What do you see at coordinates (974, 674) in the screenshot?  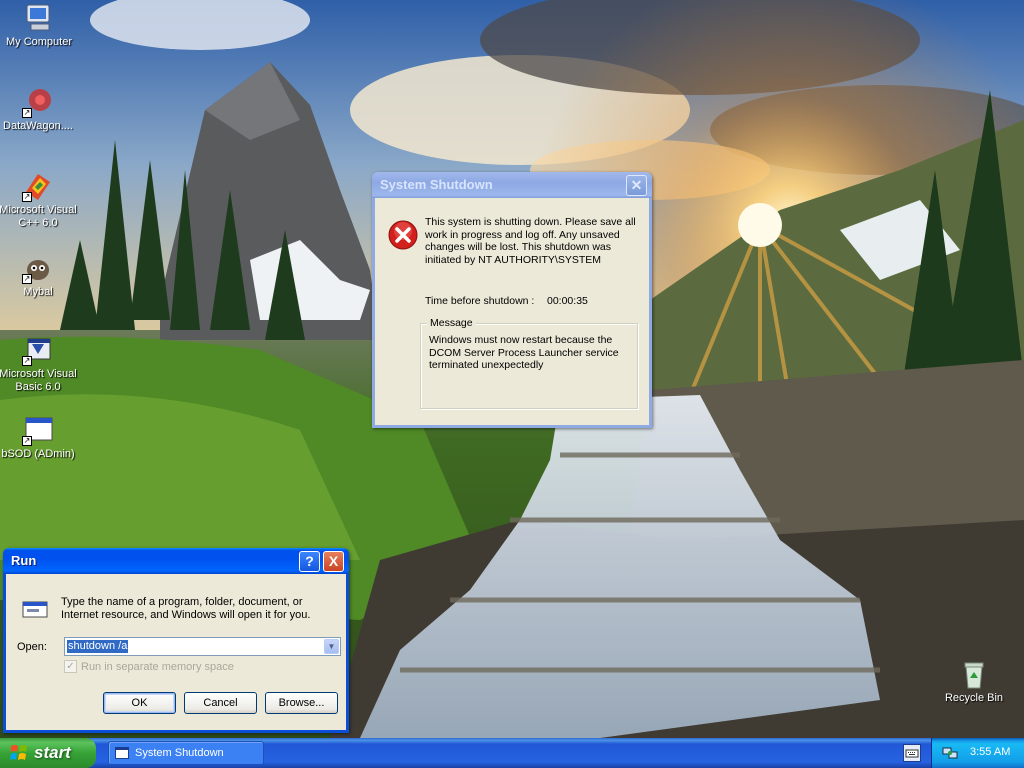 I see `recycle-bin-icon` at bounding box center [974, 674].